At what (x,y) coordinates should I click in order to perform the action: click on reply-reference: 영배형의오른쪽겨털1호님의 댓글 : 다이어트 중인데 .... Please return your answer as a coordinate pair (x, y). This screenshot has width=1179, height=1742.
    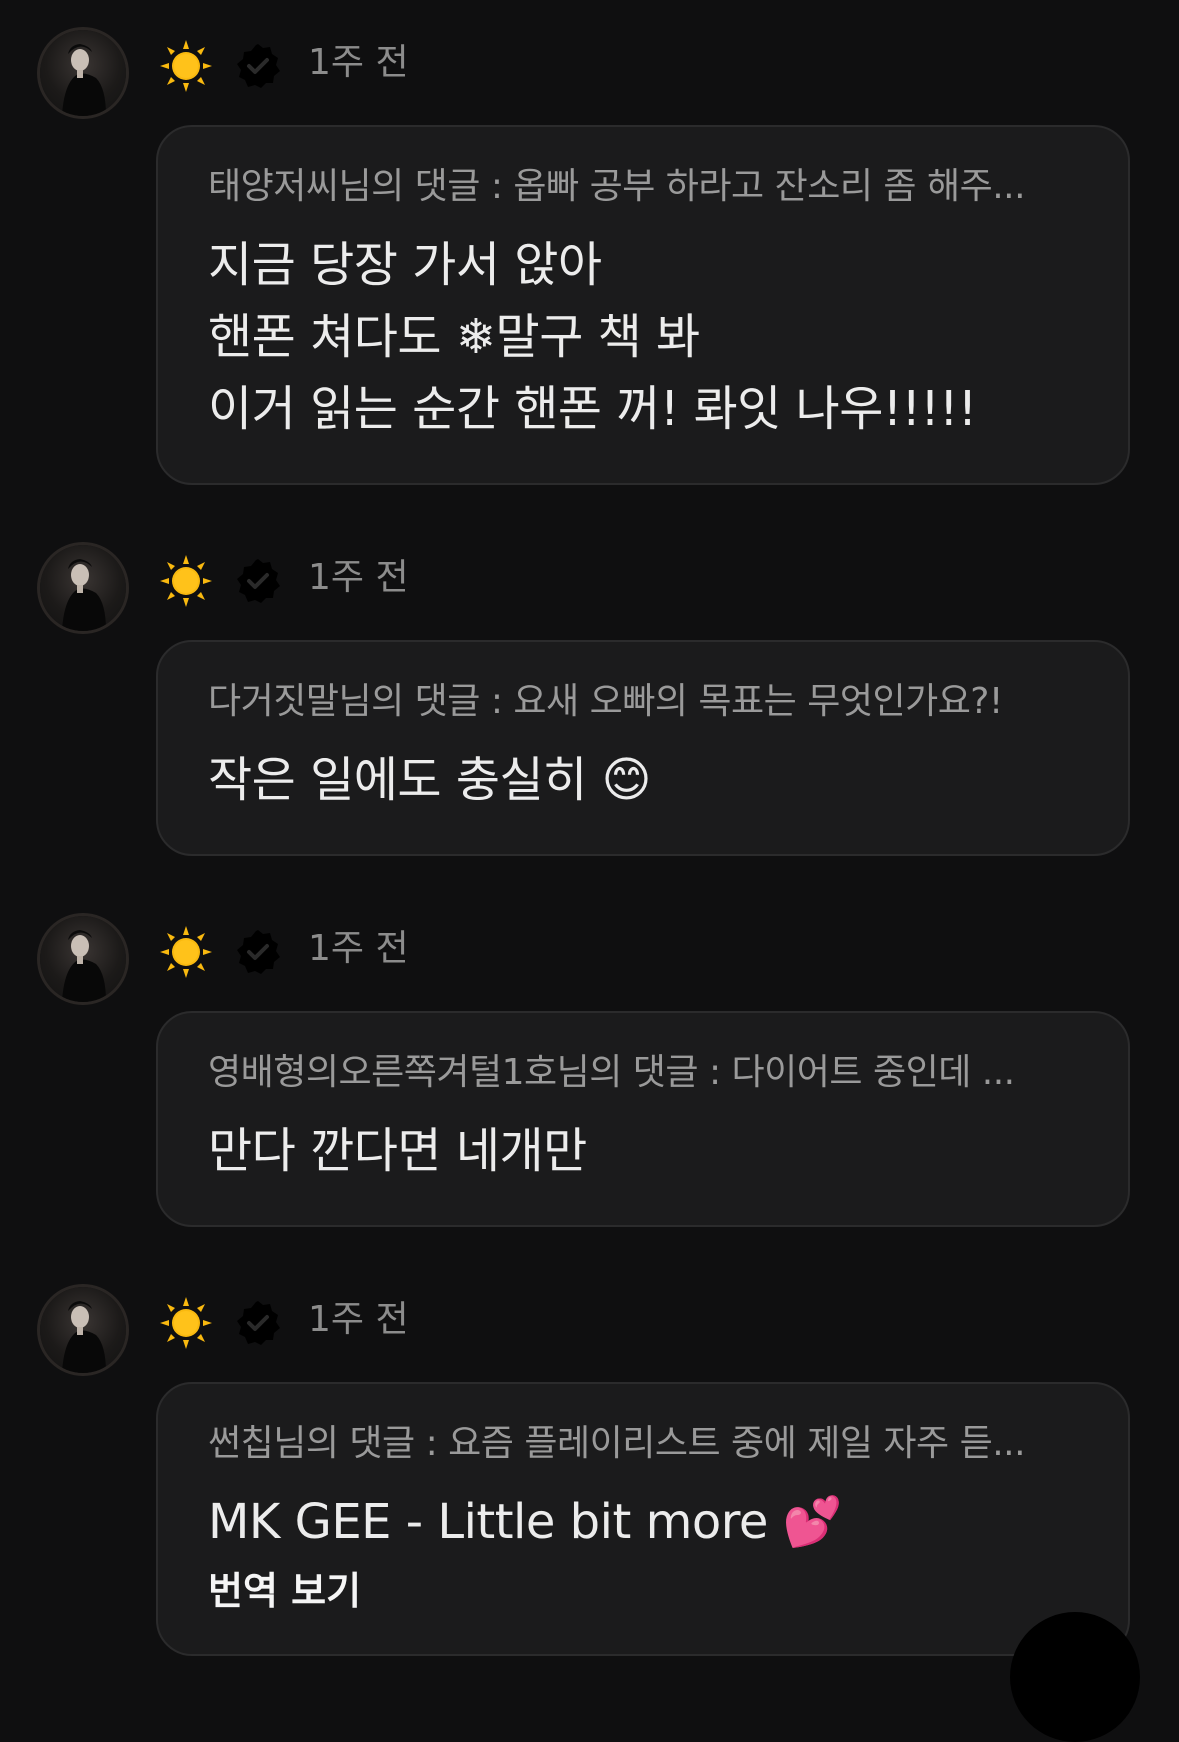
    Looking at the image, I should click on (644, 1073).